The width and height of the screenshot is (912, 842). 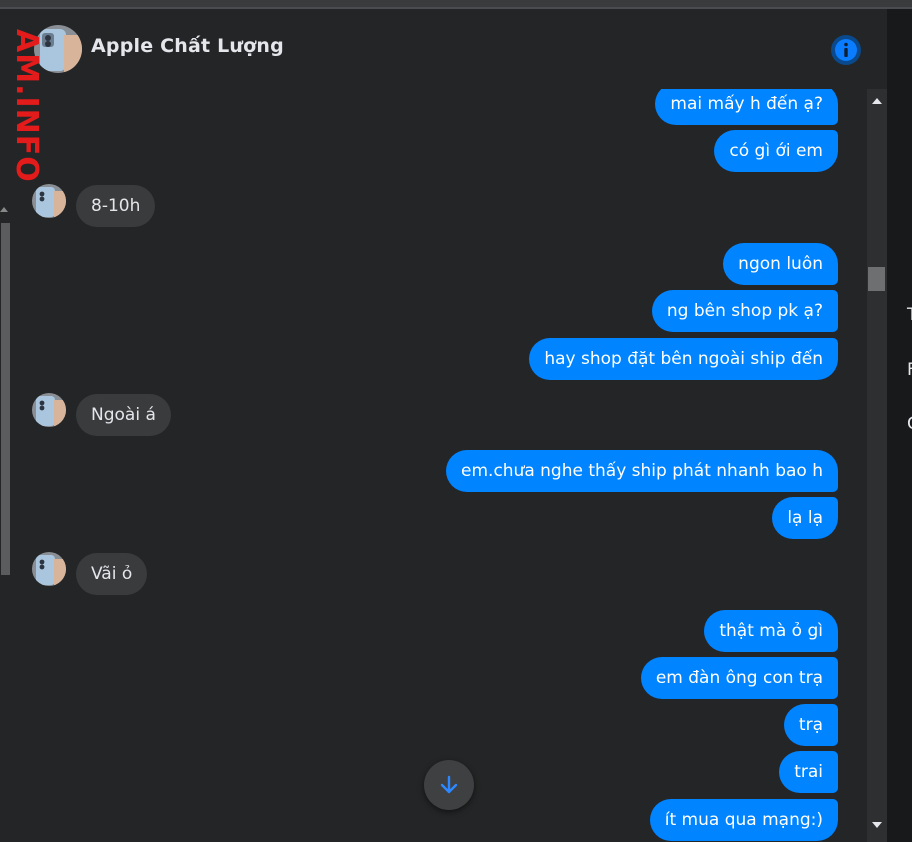 I want to click on outgoing-message: lạ lạ, so click(x=805, y=518).